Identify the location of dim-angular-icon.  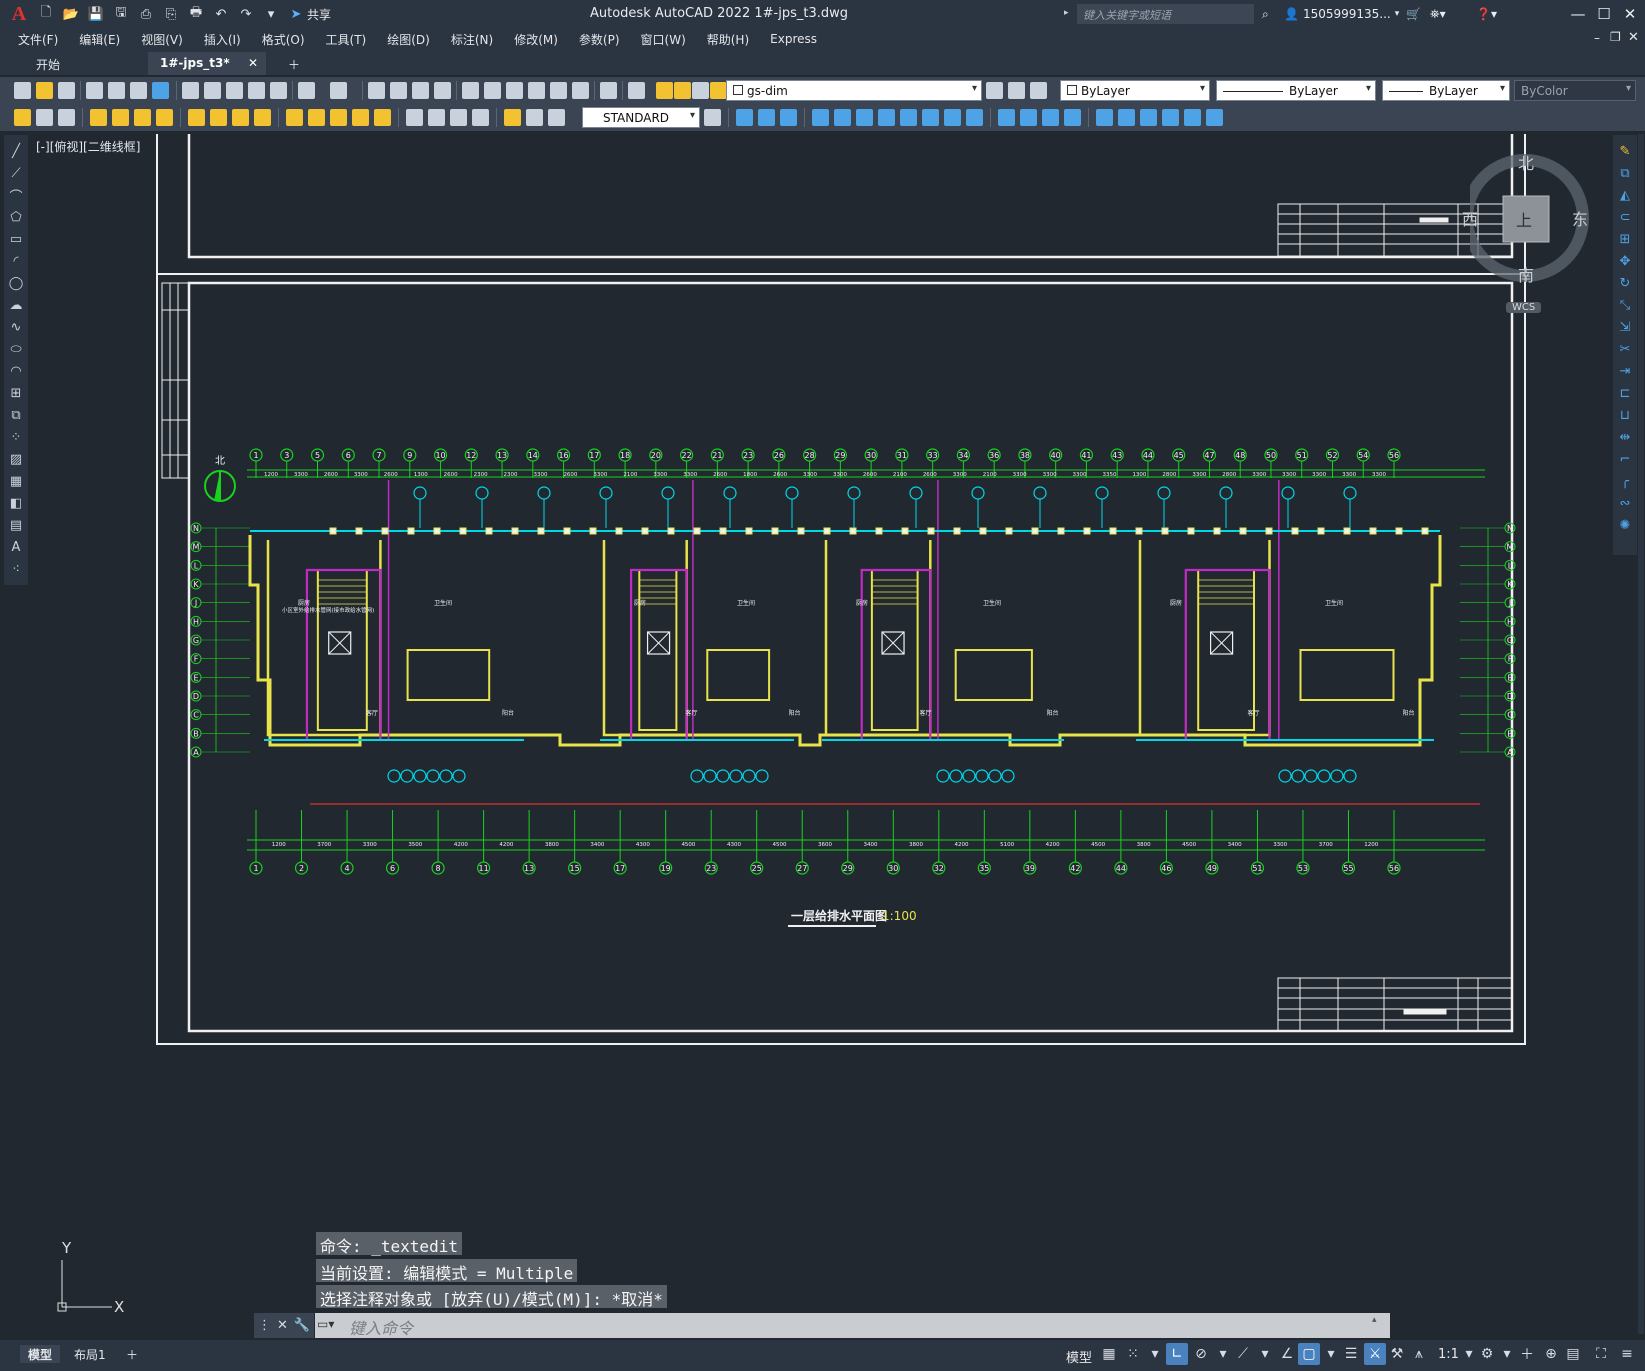
(262, 117).